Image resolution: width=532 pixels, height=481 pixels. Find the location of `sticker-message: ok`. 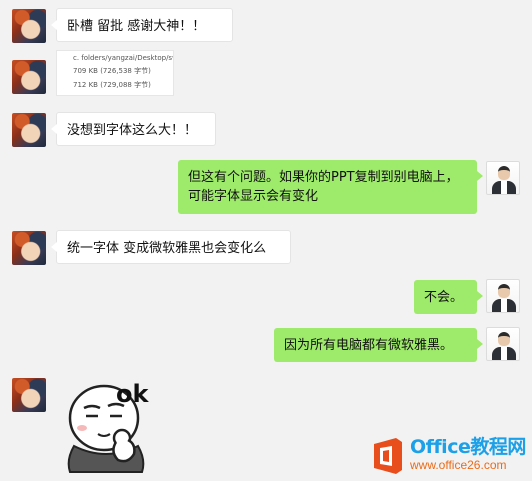

sticker-message: ok is located at coordinates (120, 425).